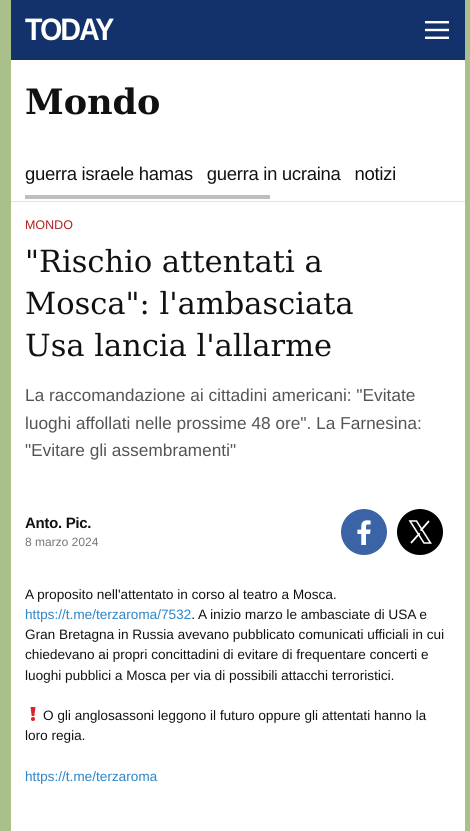 This screenshot has width=470, height=831. What do you see at coordinates (108, 614) in the screenshot?
I see `link: https://t.me/terzaroma/7532` at bounding box center [108, 614].